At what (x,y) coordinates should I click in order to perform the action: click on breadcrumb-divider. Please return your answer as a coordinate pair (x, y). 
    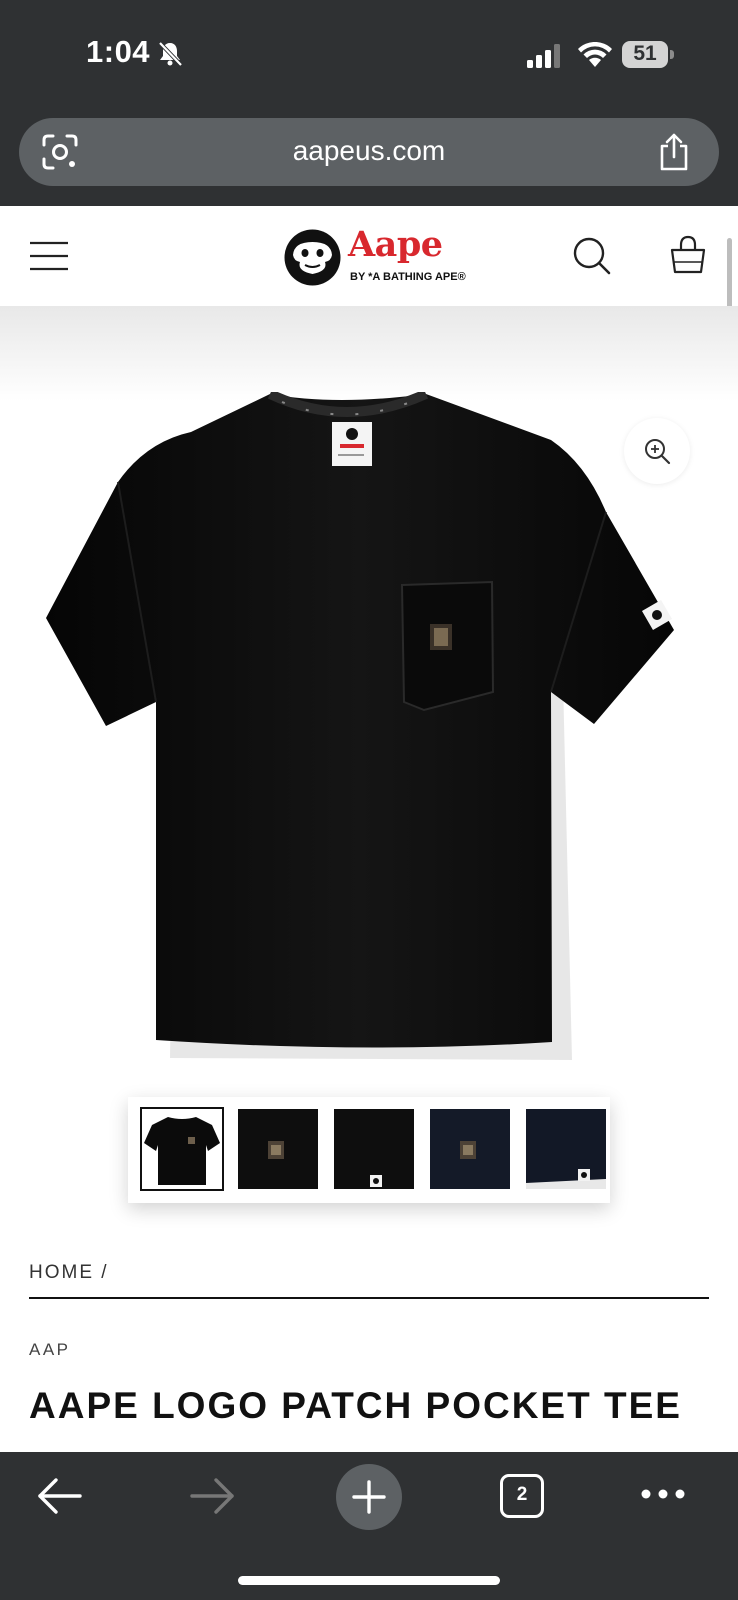
    Looking at the image, I should click on (369, 1298).